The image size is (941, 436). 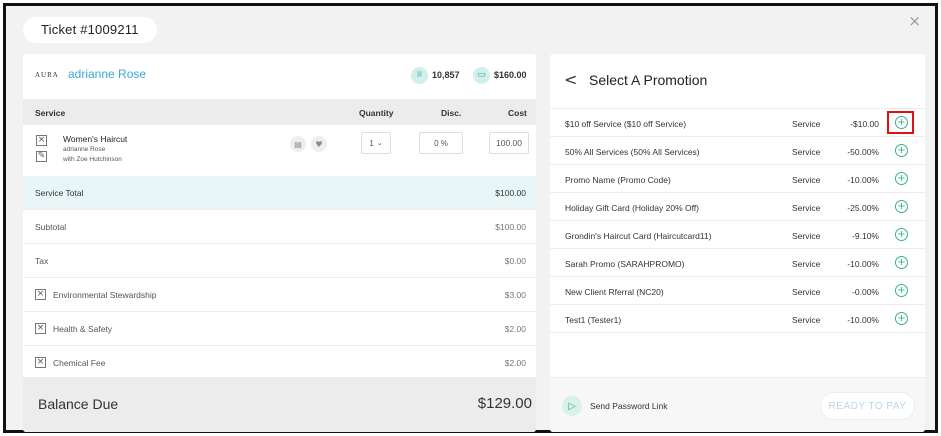 I want to click on ready-to-pay-button: READY TO PAY, so click(x=867, y=406).